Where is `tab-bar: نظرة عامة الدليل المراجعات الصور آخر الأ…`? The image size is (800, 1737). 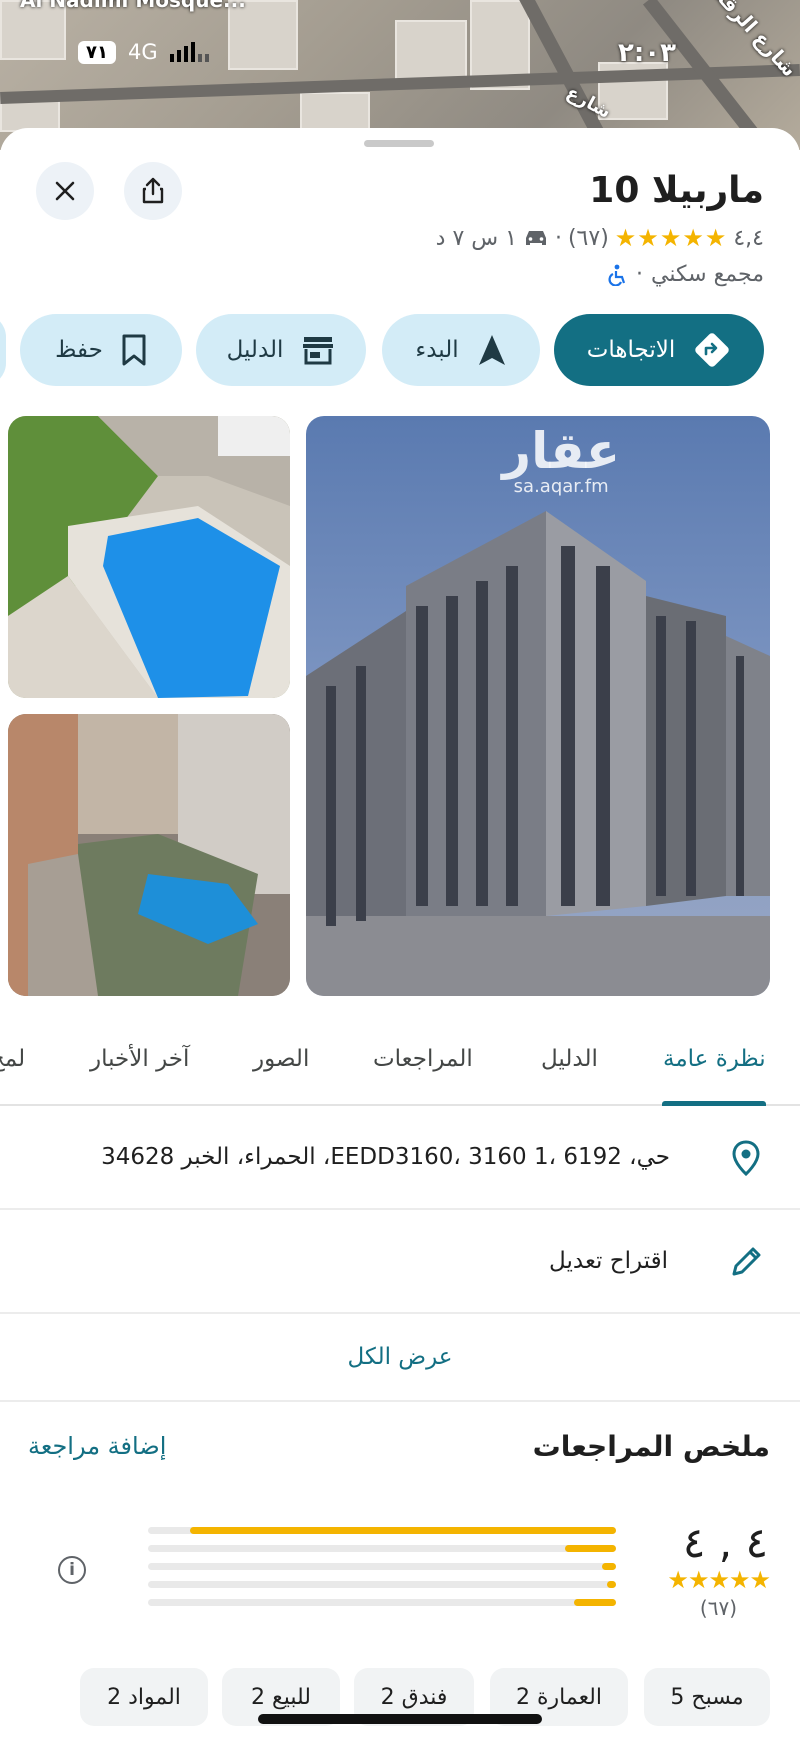
tab-bar: نظرة عامة الدليل المراجعات الصور آخر الأ… is located at coordinates (400, 1068).